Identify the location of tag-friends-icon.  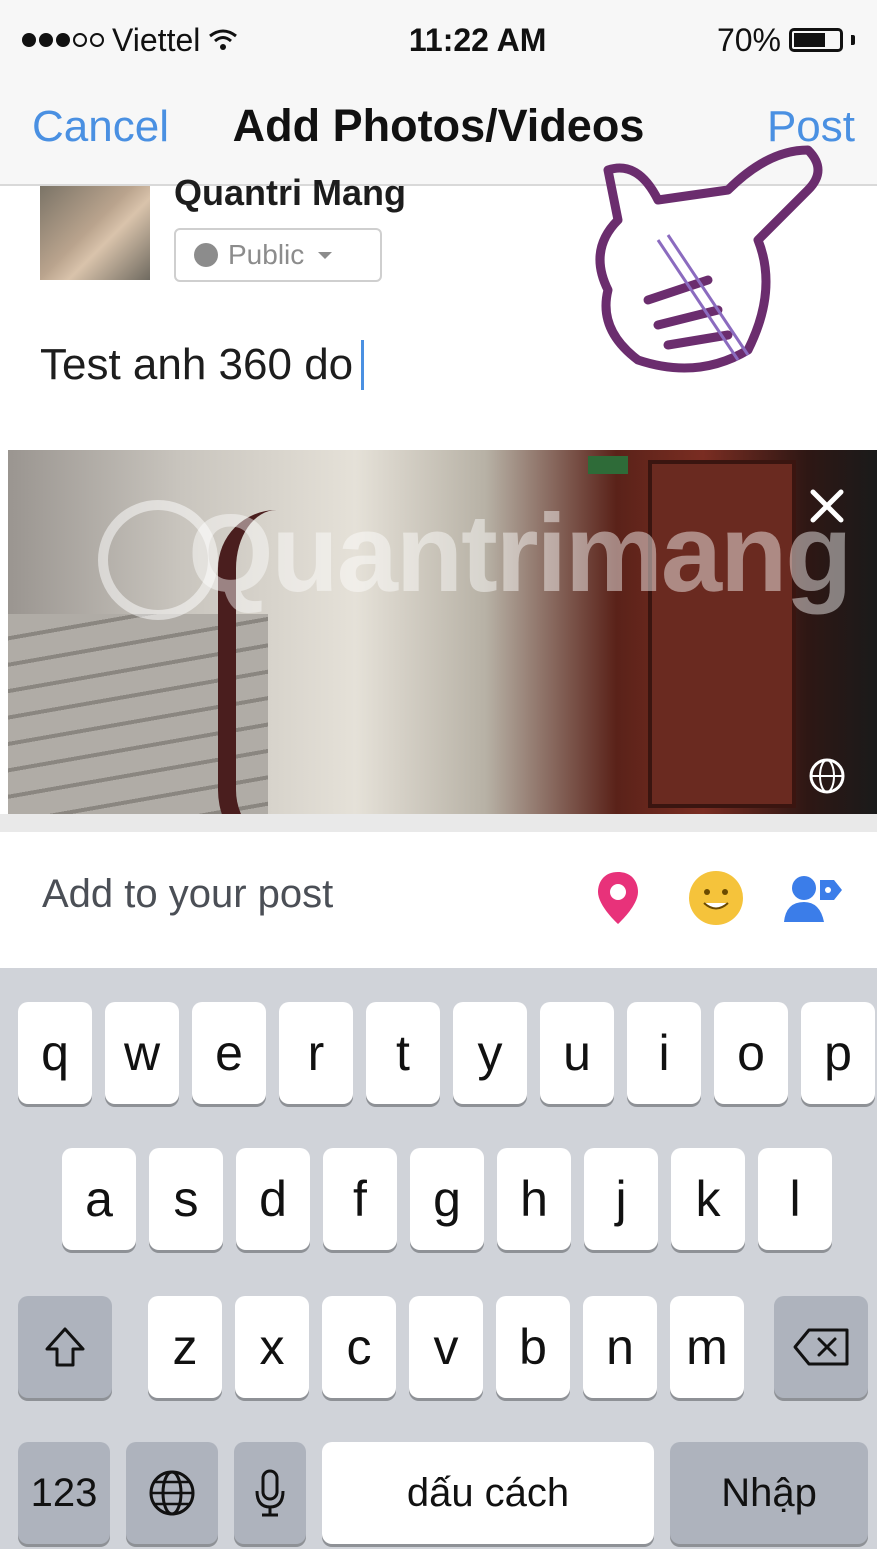
(812, 898).